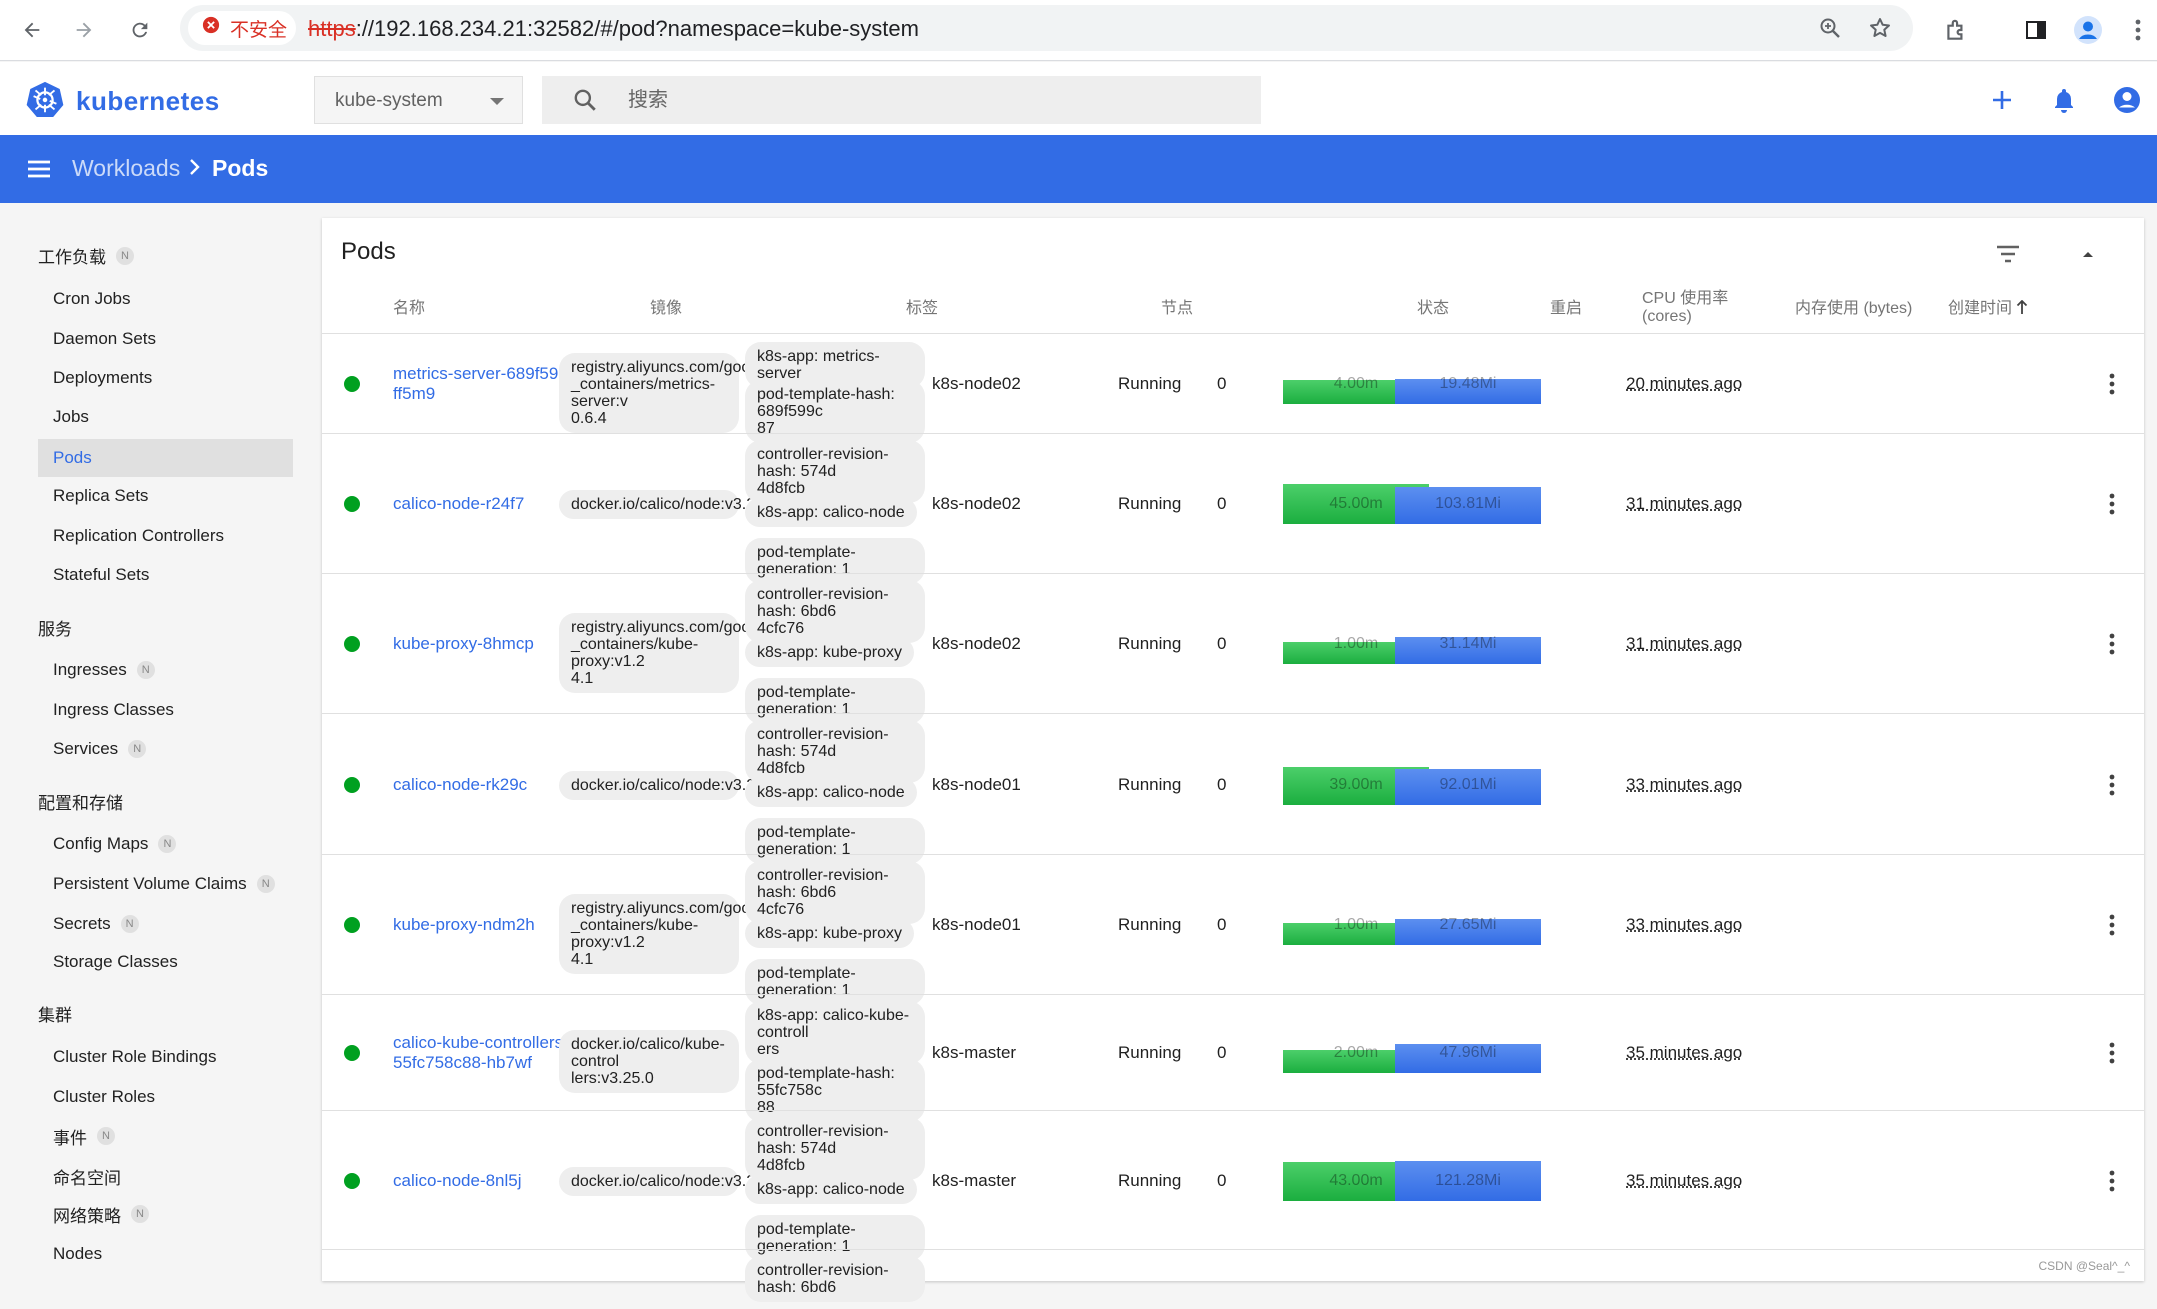 This screenshot has width=2157, height=1309. What do you see at coordinates (165, 962) in the screenshot?
I see `sidebar-item-storage-classes: Storage Classes` at bounding box center [165, 962].